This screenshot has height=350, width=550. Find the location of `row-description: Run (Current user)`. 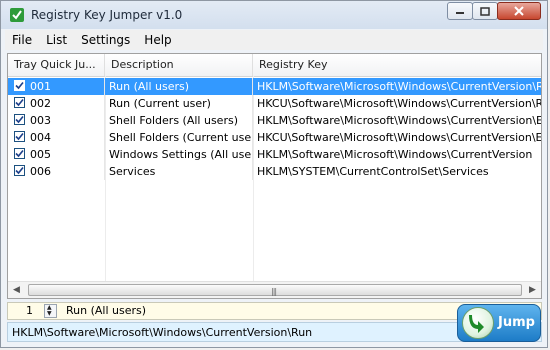

row-description: Run (Current user) is located at coordinates (179, 103).